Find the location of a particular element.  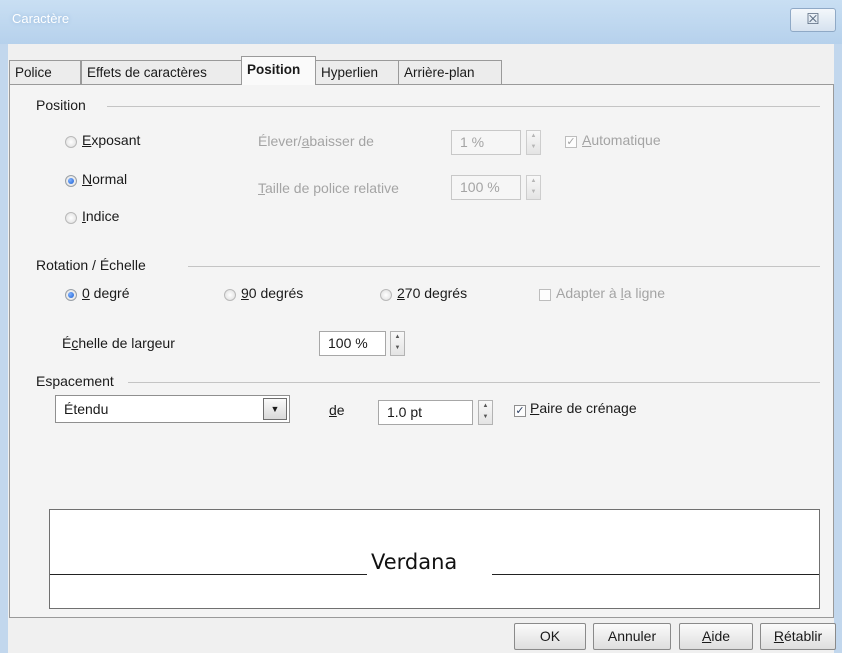

tab-position: Position is located at coordinates (278, 70).